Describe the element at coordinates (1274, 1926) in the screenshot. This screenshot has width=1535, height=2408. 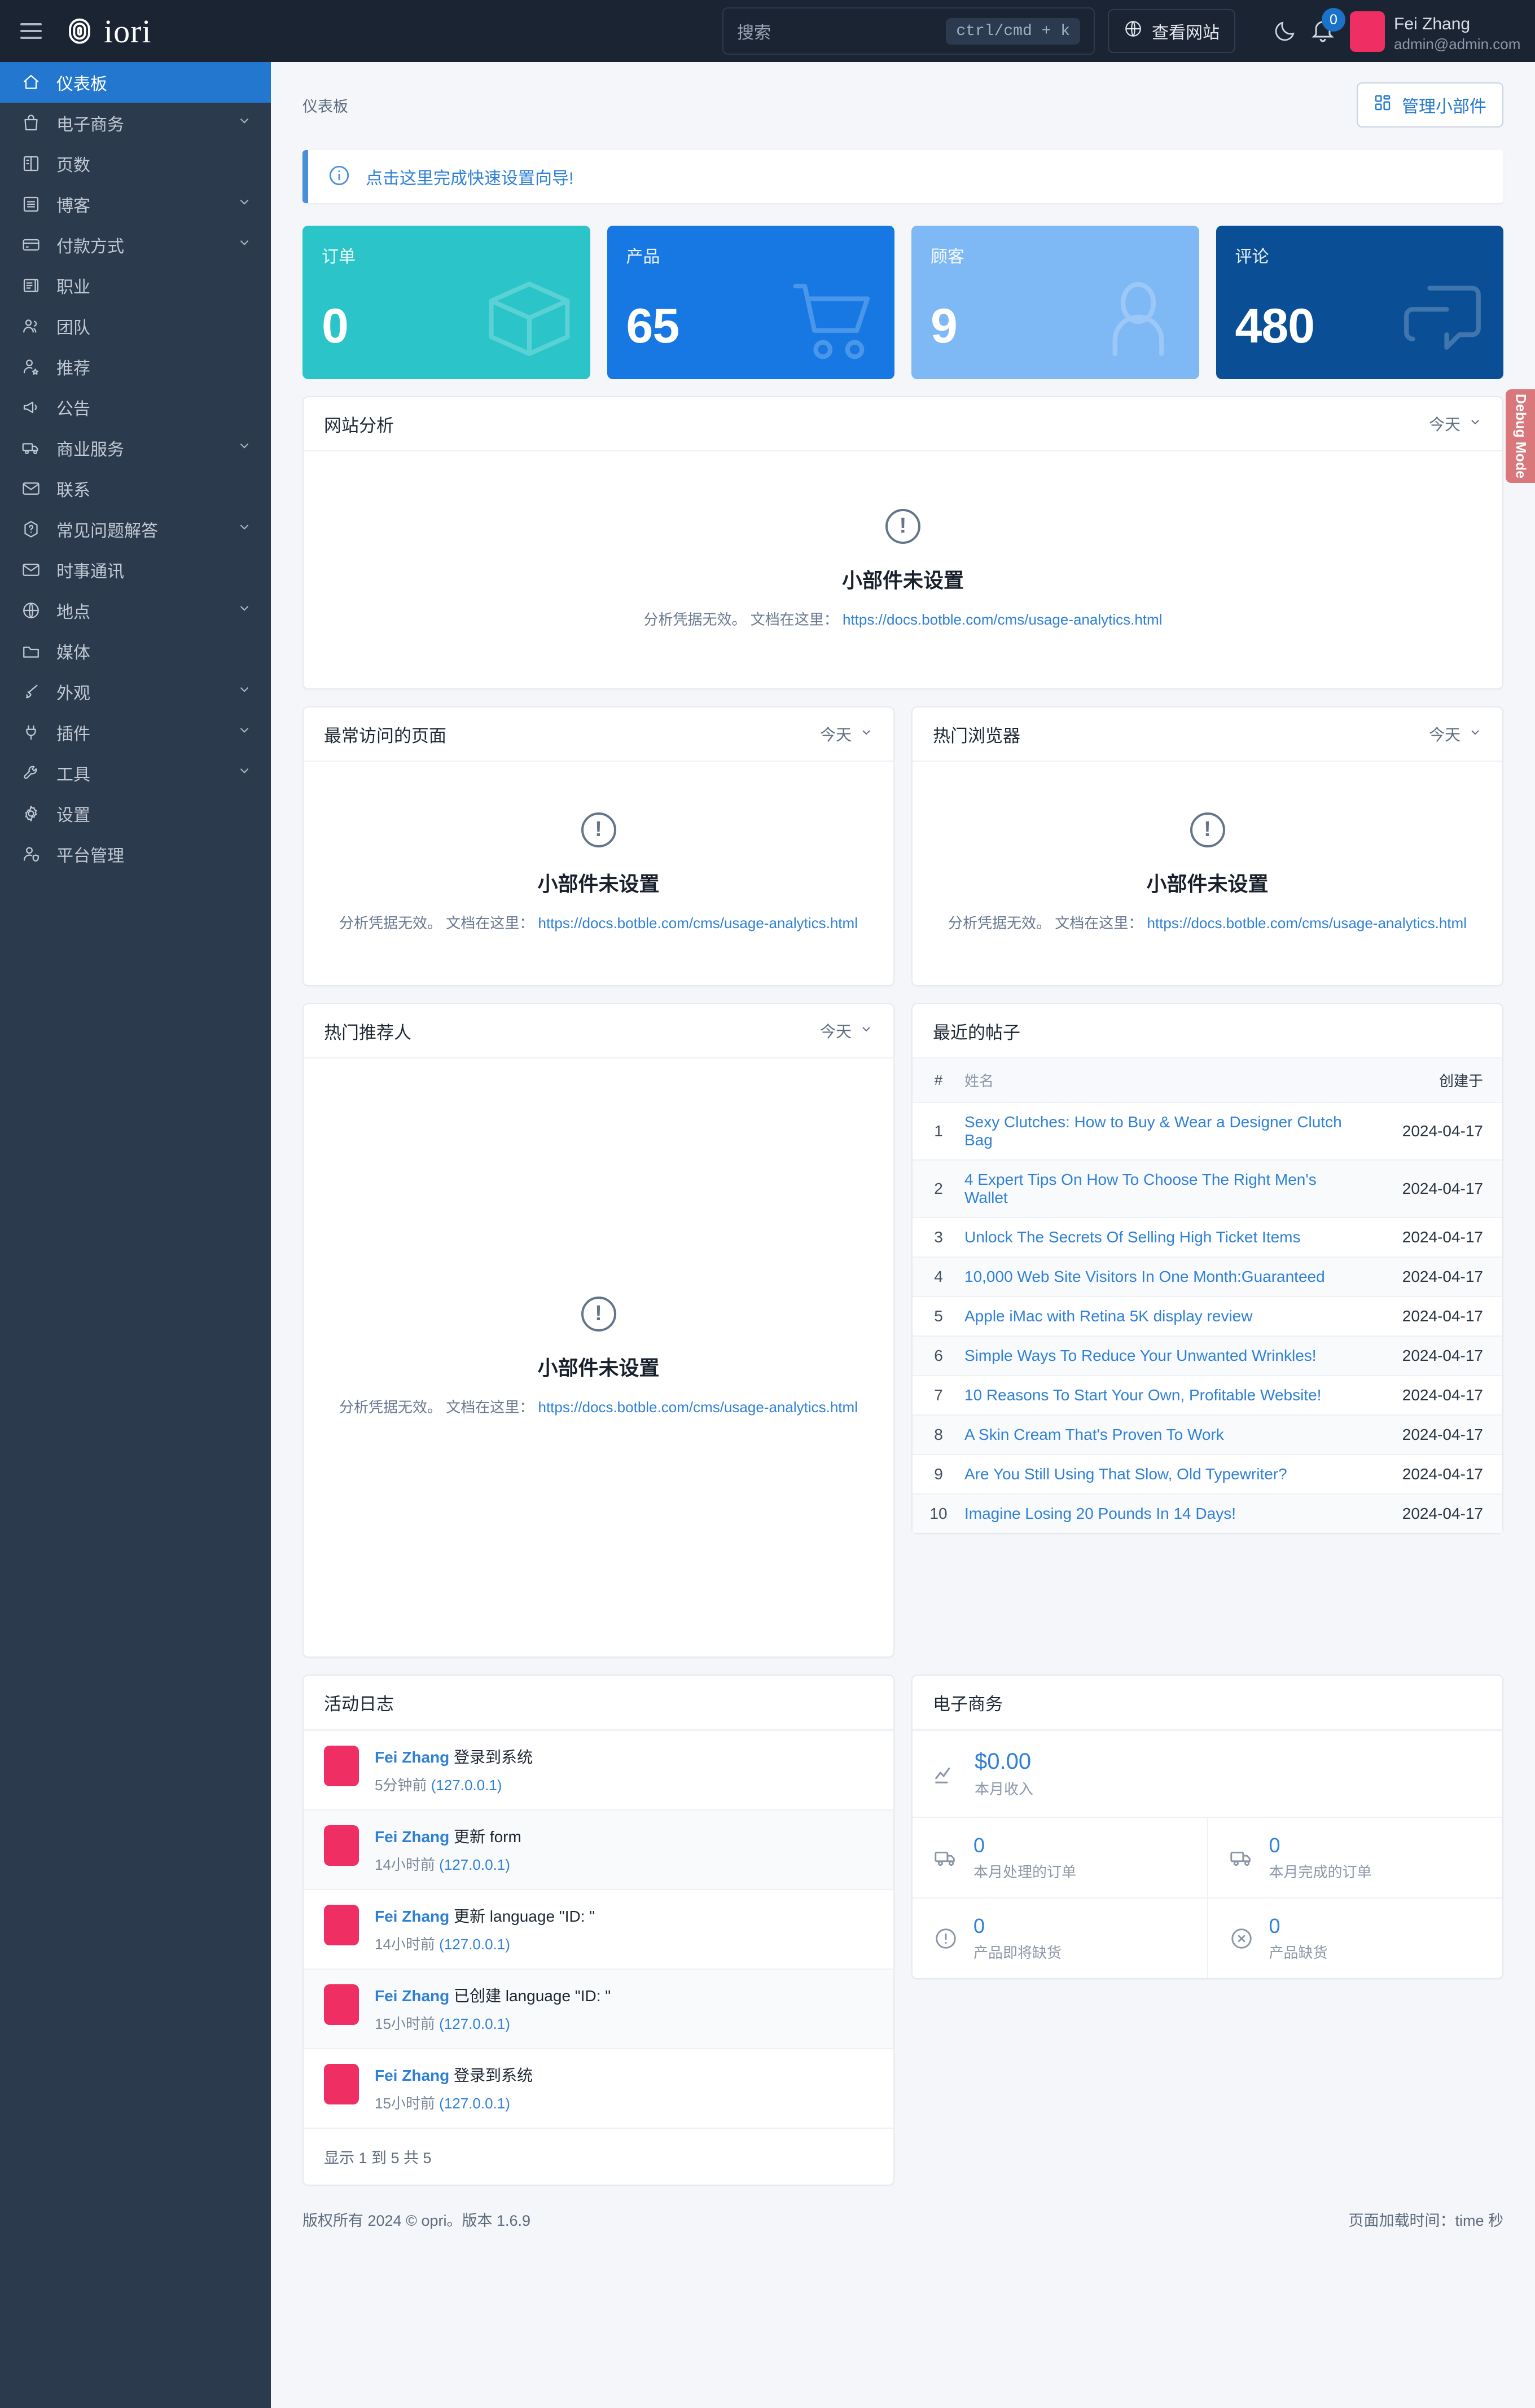
I see `ecommerce-cell-value: 0` at that location.